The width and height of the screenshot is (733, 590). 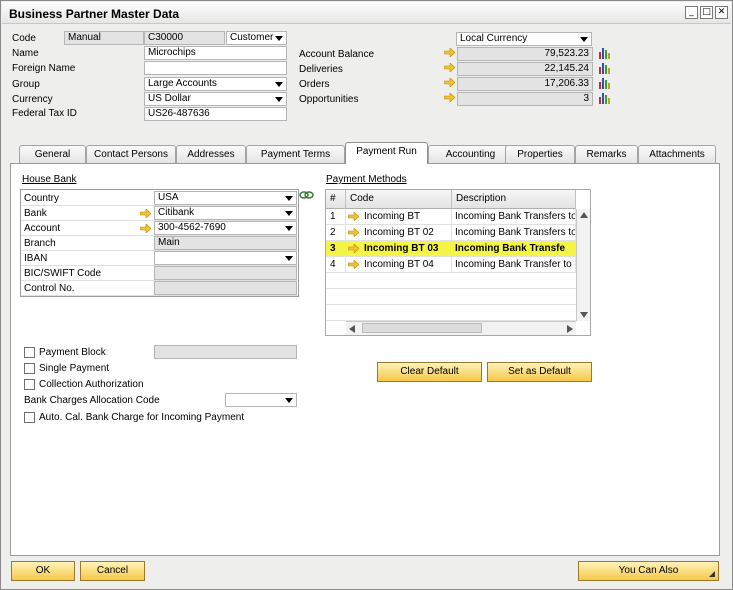 What do you see at coordinates (29, 384) in the screenshot?
I see `collection-authorization-checkbox` at bounding box center [29, 384].